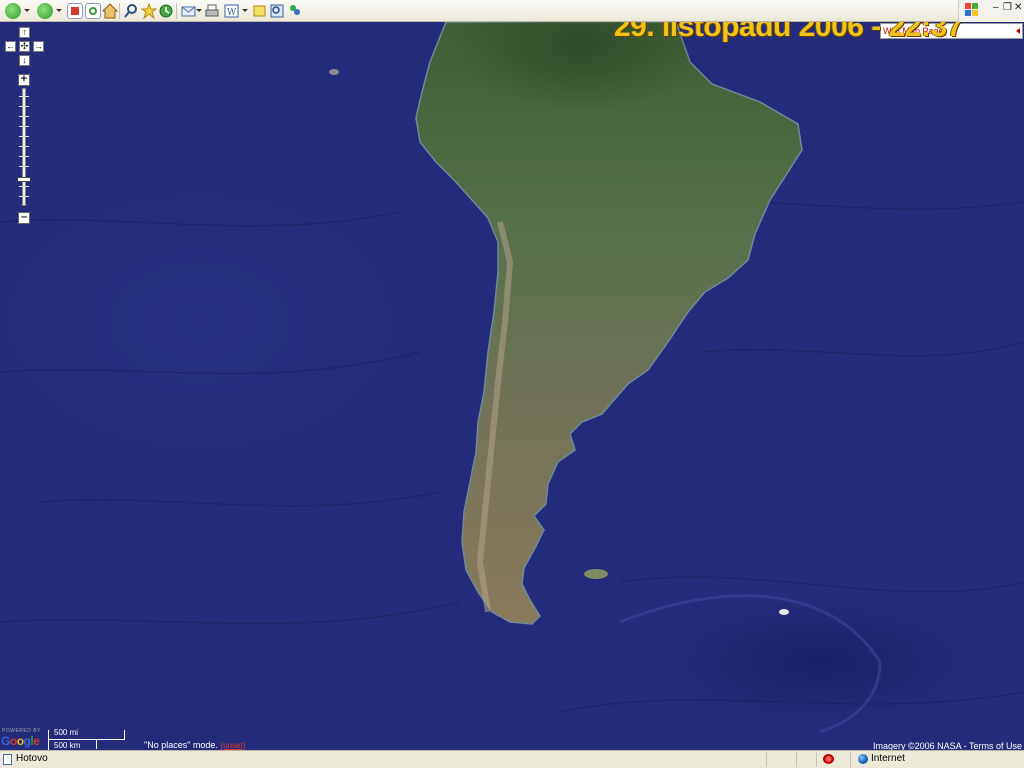 The height and width of the screenshot is (768, 1024). Describe the element at coordinates (596, 574) in the screenshot. I see `falkland-islands` at that location.